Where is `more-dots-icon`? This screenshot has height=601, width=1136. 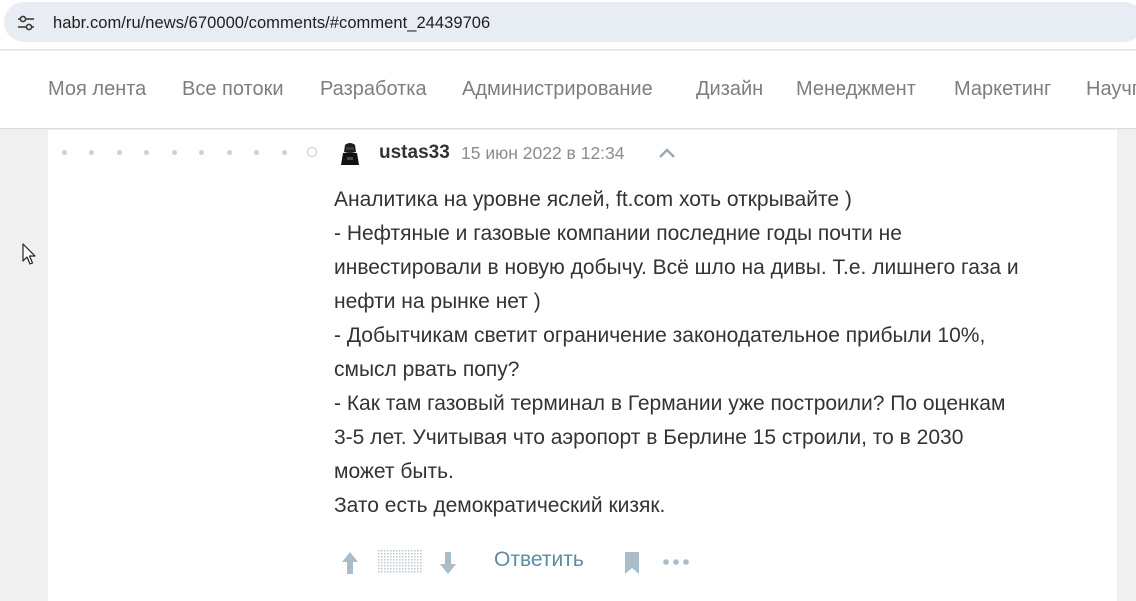 more-dots-icon is located at coordinates (676, 562).